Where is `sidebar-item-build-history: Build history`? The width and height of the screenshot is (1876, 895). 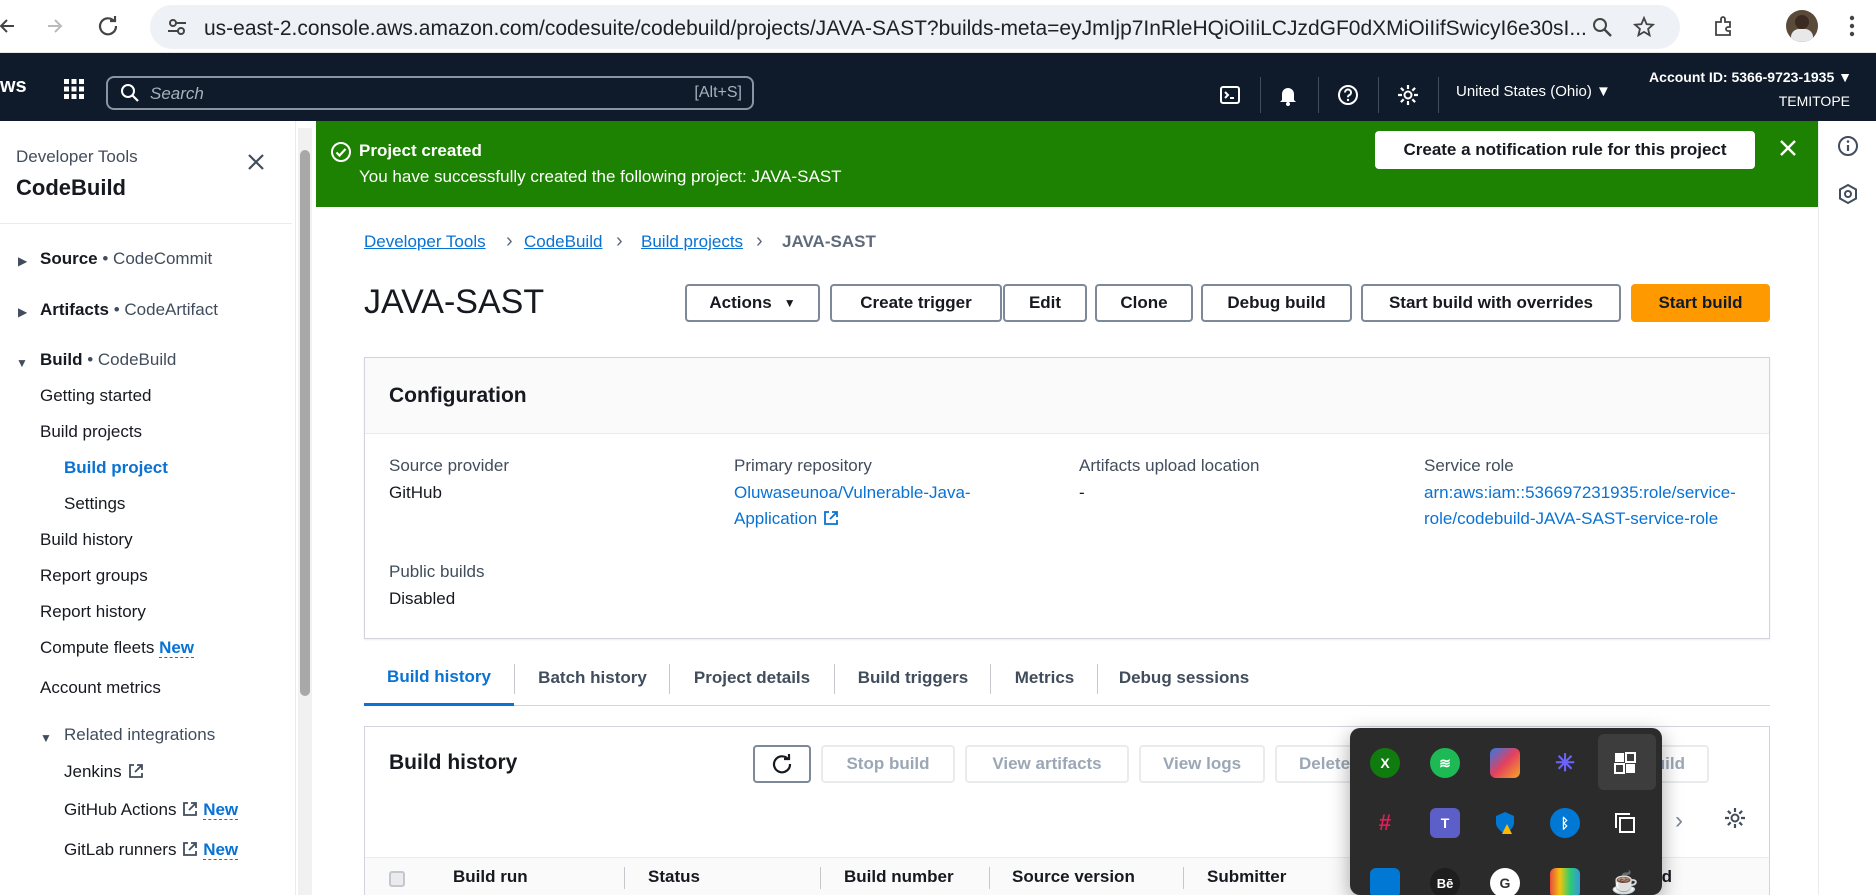
sidebar-item-build-history: Build history is located at coordinates (86, 540).